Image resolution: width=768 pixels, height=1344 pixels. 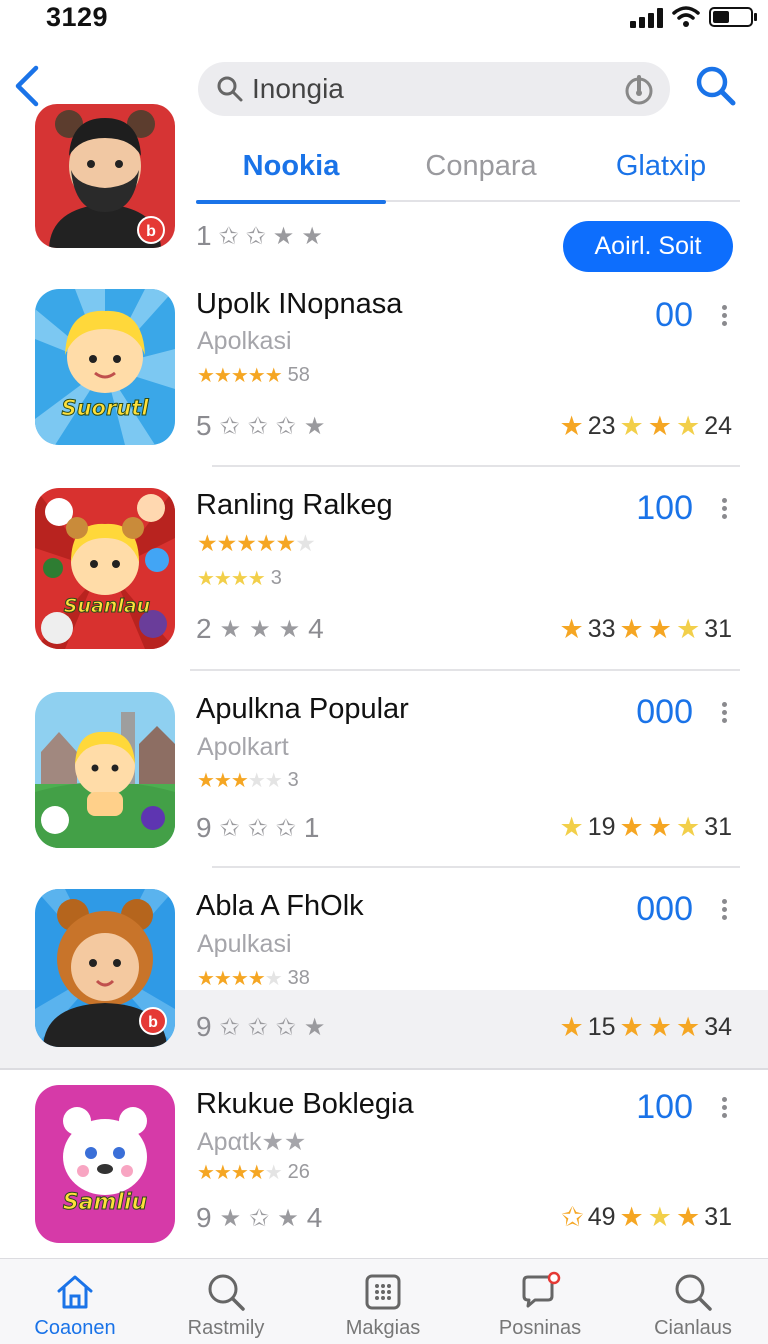 What do you see at coordinates (686, 16) in the screenshot?
I see `wifi-icon` at bounding box center [686, 16].